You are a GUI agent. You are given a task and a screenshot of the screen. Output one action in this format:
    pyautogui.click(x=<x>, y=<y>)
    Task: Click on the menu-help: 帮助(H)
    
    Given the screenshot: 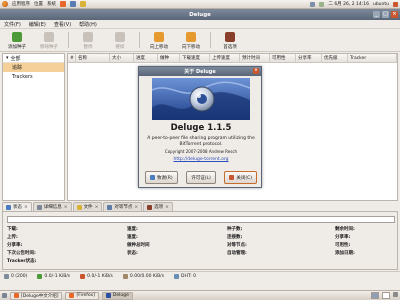 What is the action you would take?
    pyautogui.click(x=88, y=24)
    